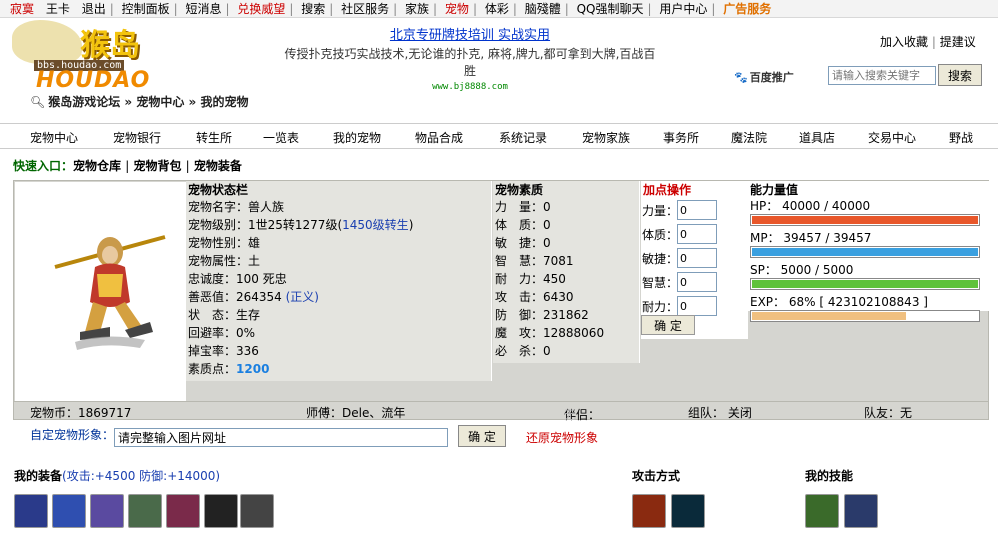 The height and width of the screenshot is (544, 998). Describe the element at coordinates (960, 75) in the screenshot. I see `search-button: 搜索` at that location.